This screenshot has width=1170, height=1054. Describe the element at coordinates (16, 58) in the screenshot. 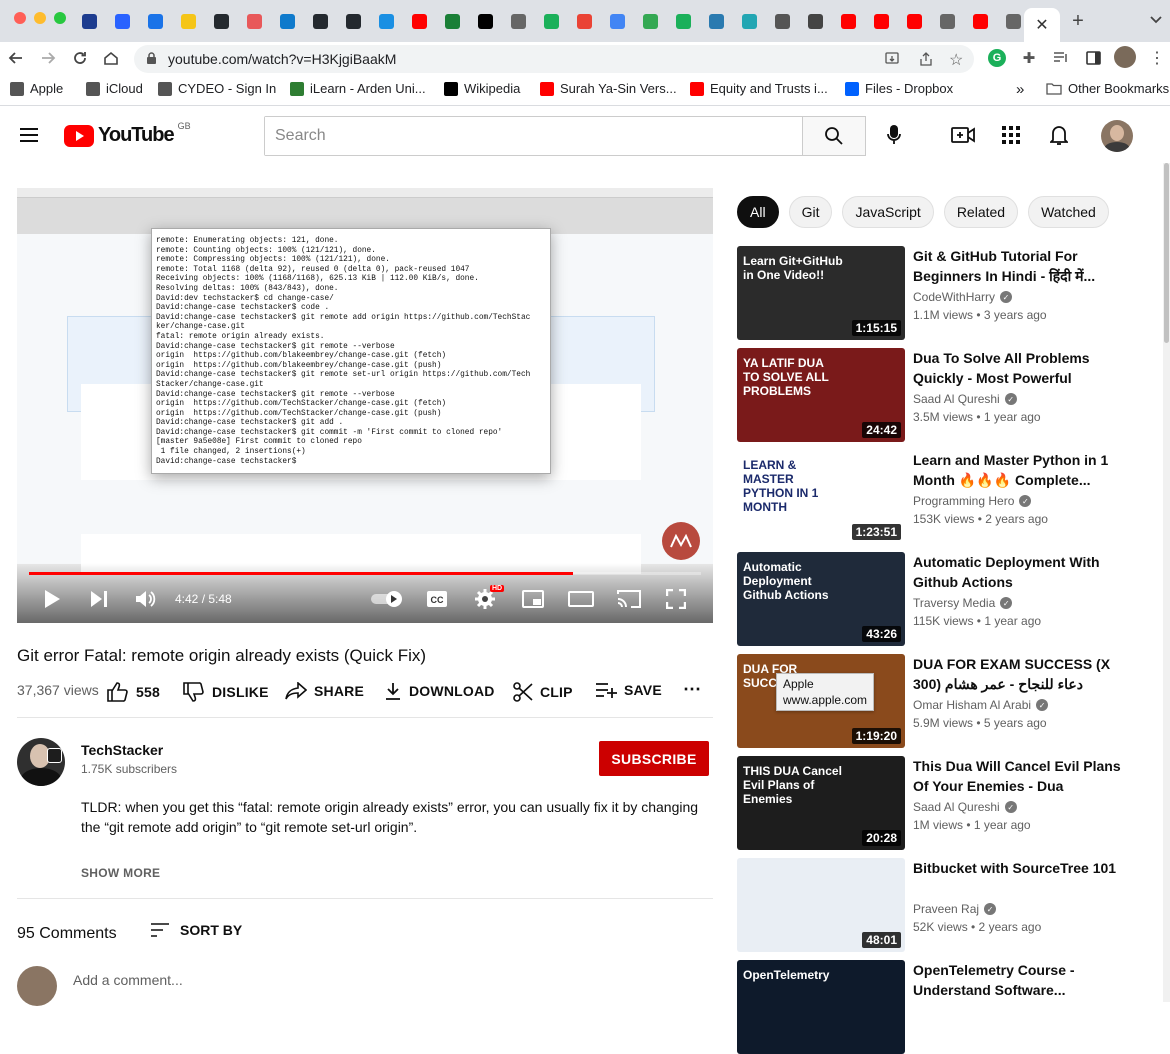

I see `back-button` at that location.